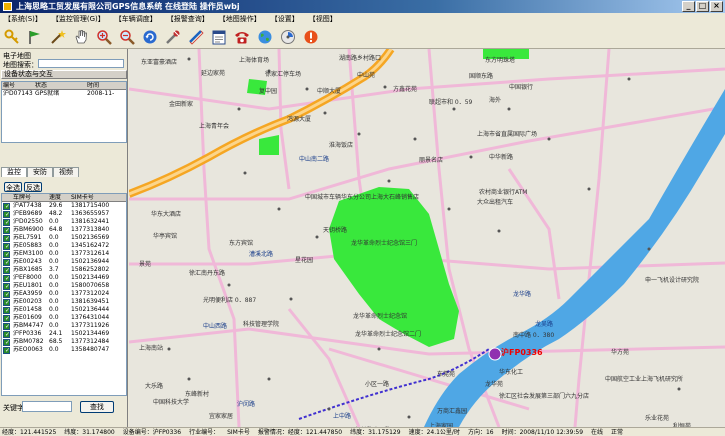  I want to click on menu-system: 【系统(S)】, so click(23, 19).